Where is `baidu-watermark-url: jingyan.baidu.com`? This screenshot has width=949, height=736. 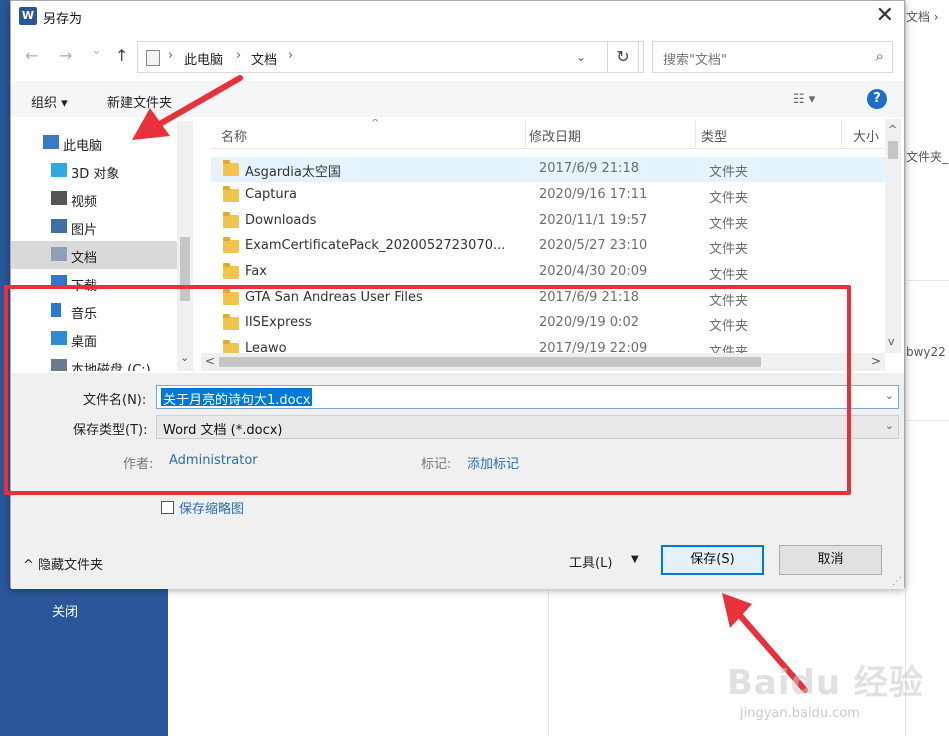 baidu-watermark-url: jingyan.baidu.com is located at coordinates (800, 713).